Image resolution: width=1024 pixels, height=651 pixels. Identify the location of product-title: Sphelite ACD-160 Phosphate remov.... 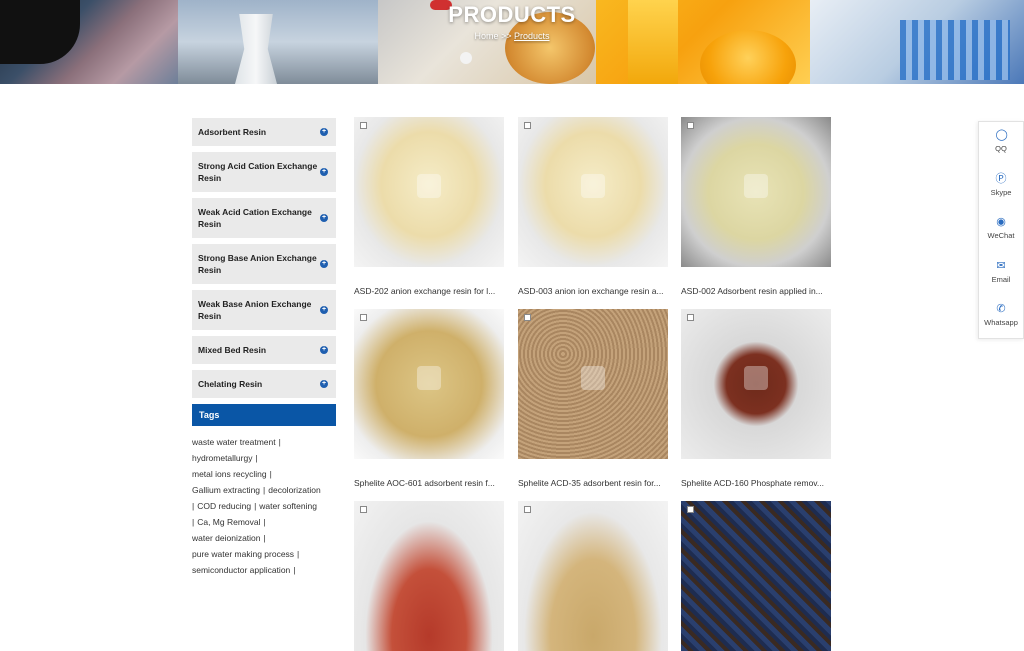
(756, 483).